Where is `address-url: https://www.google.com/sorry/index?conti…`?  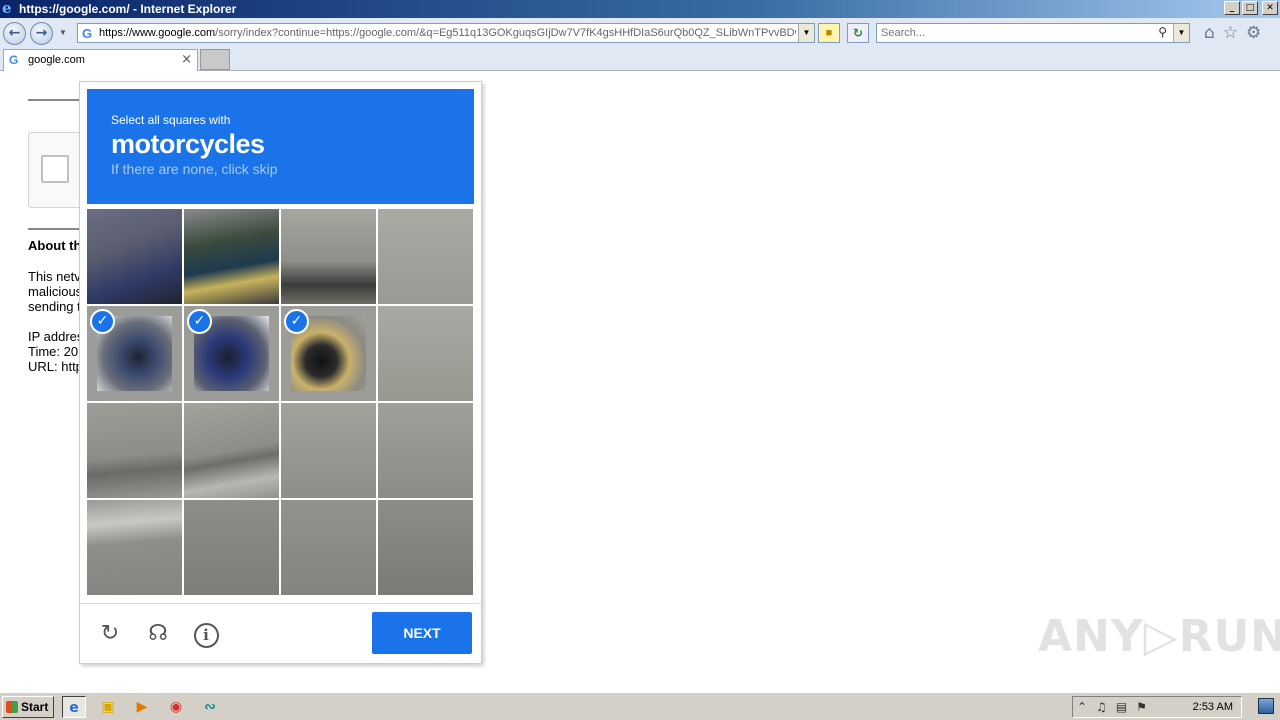 address-url: https://www.google.com/sorry/index?conti… is located at coordinates (447, 33).